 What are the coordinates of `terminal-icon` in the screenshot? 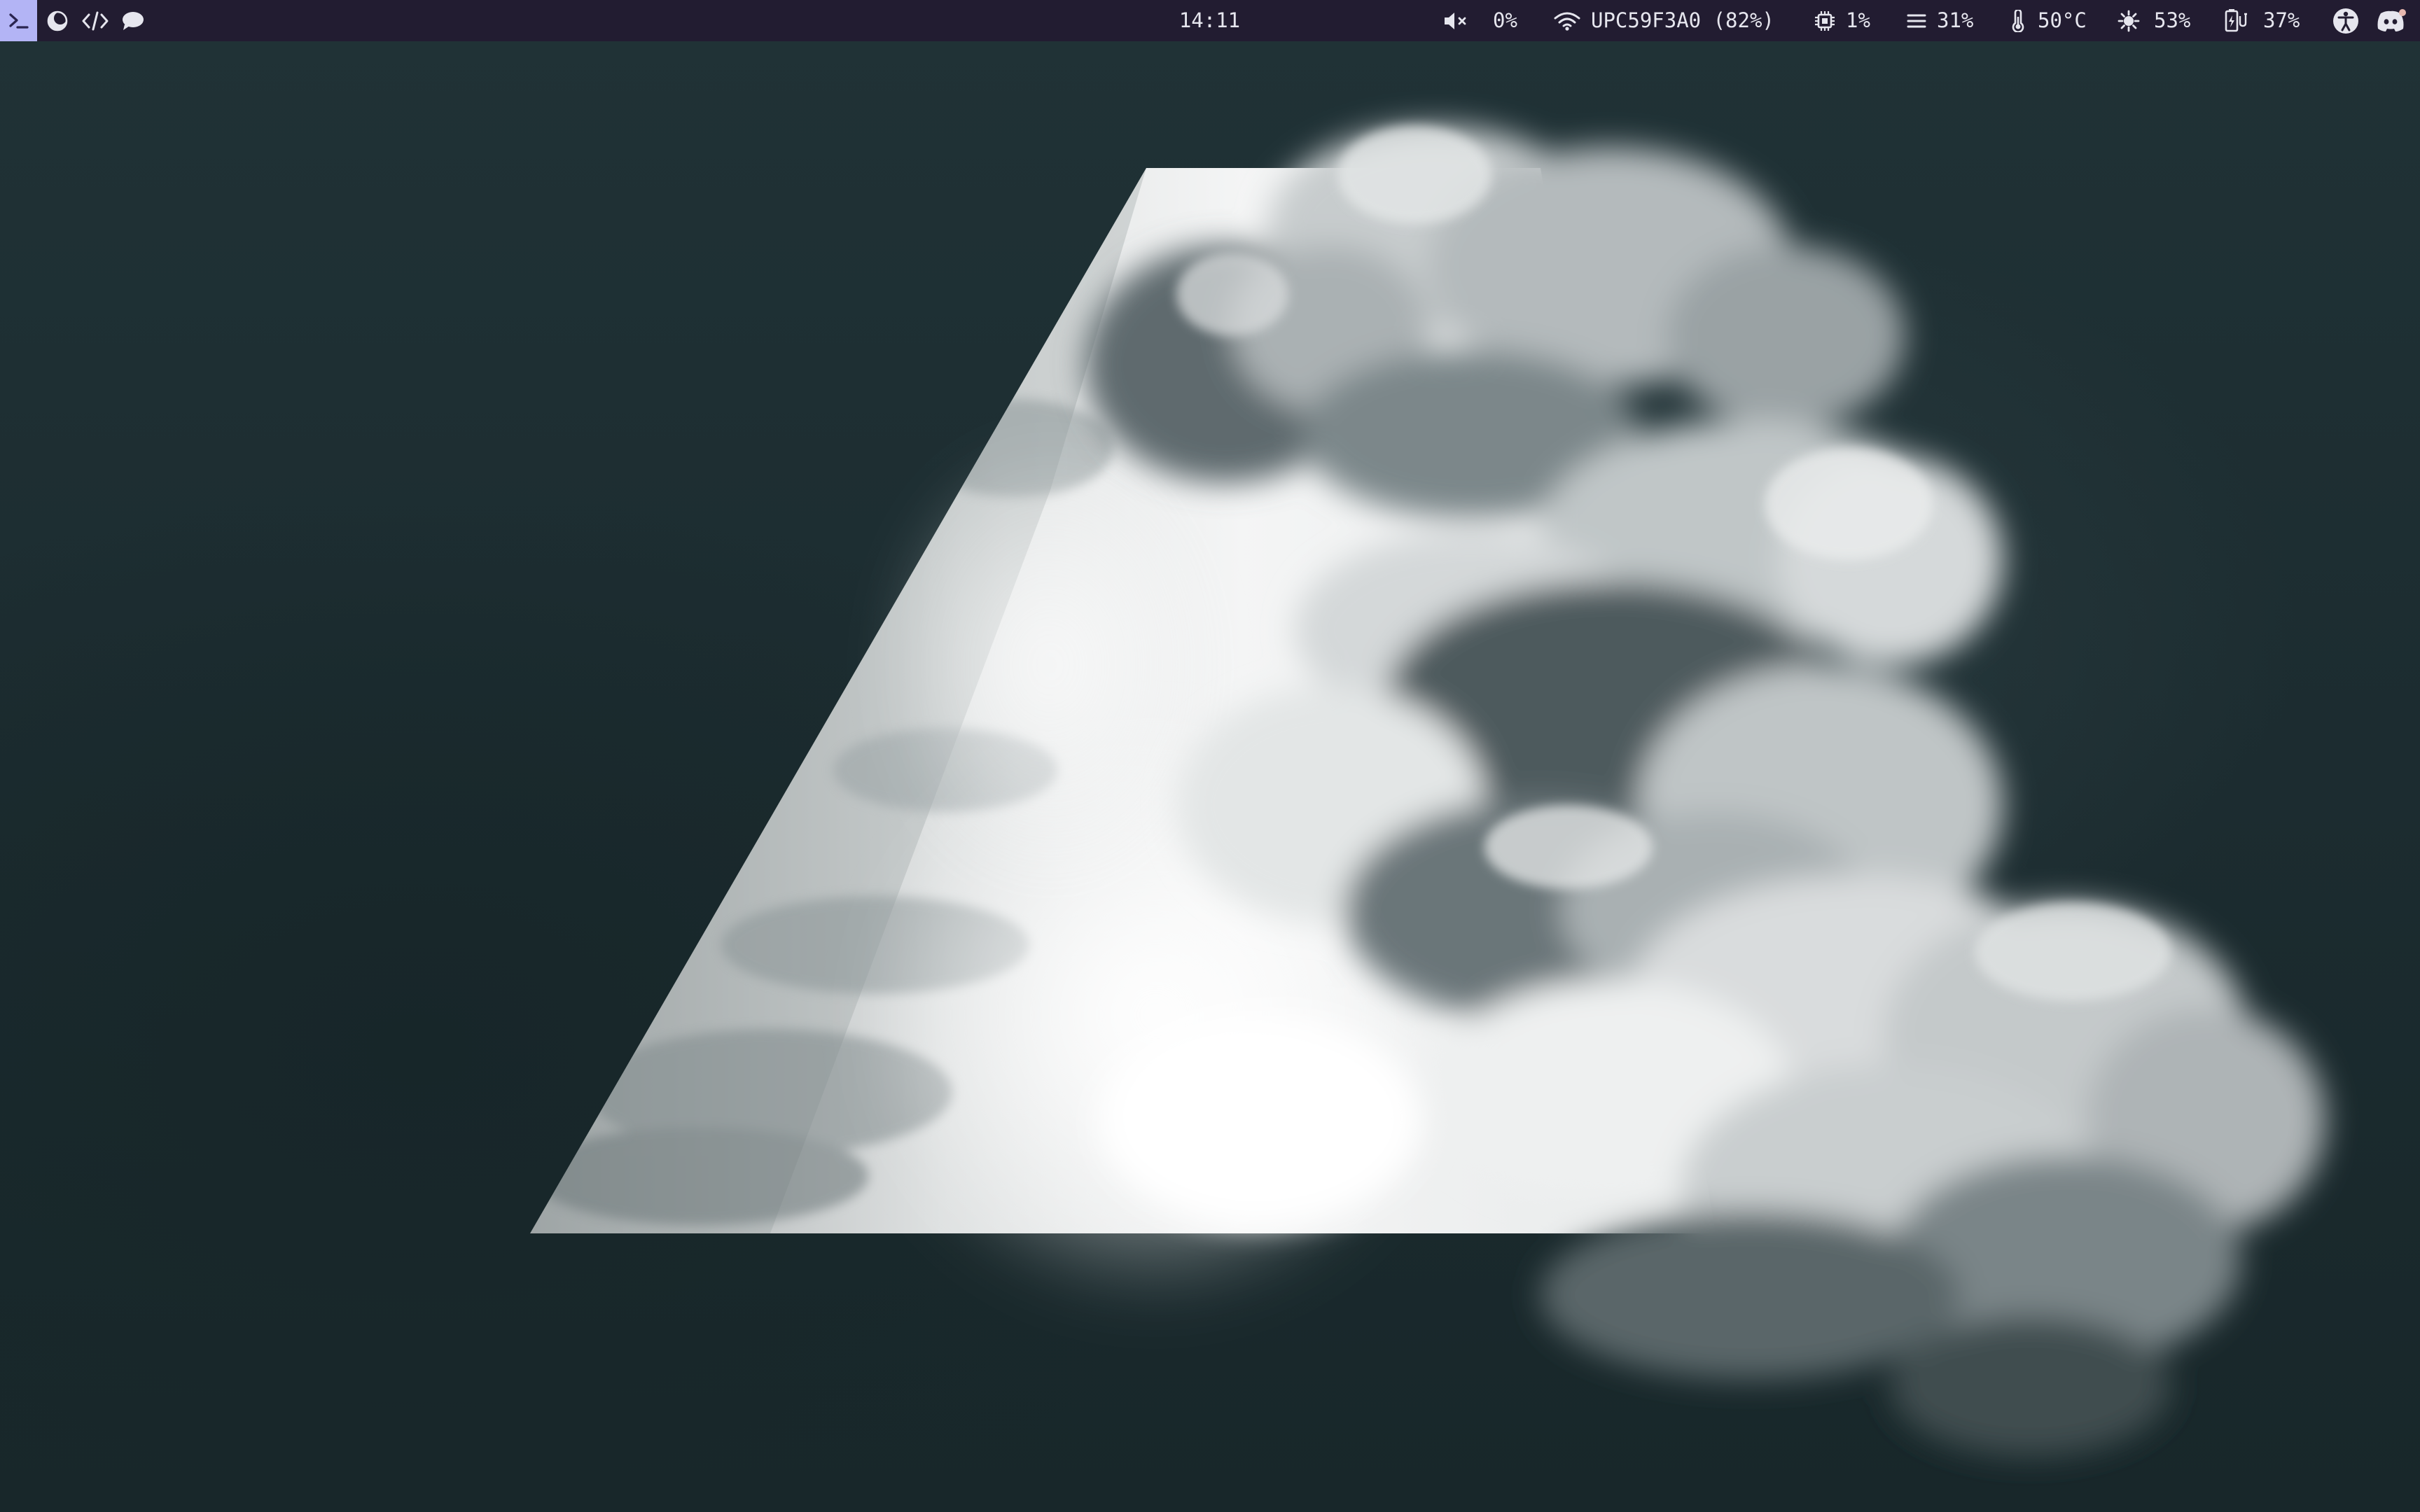 It's located at (18, 21).